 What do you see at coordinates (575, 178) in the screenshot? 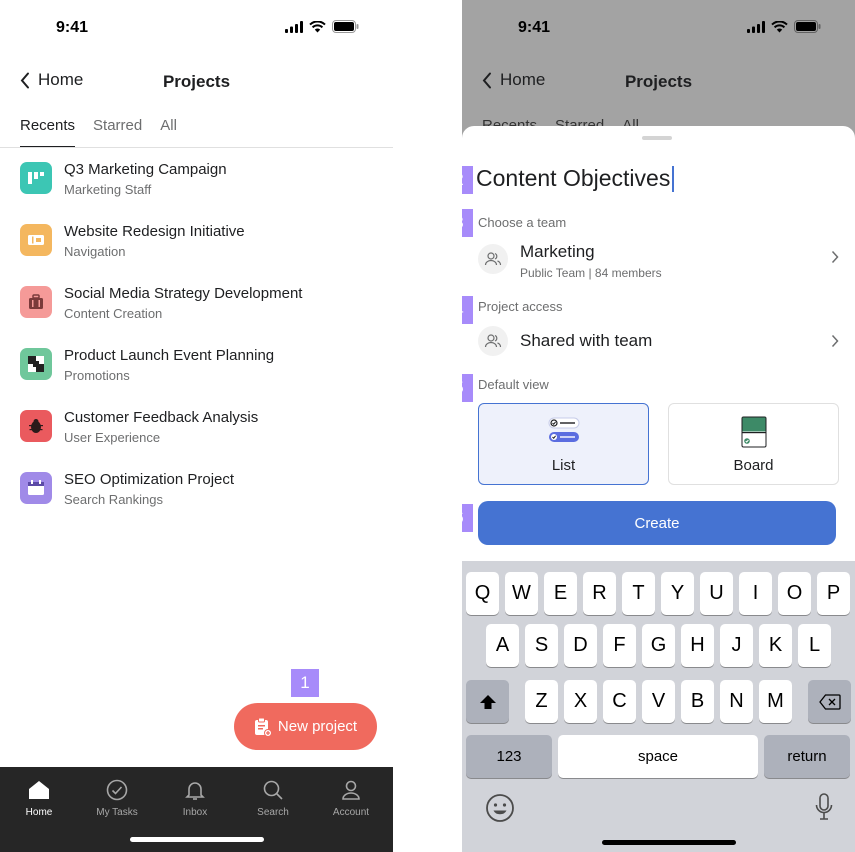
I see `project-title-input: Content Objectives` at bounding box center [575, 178].